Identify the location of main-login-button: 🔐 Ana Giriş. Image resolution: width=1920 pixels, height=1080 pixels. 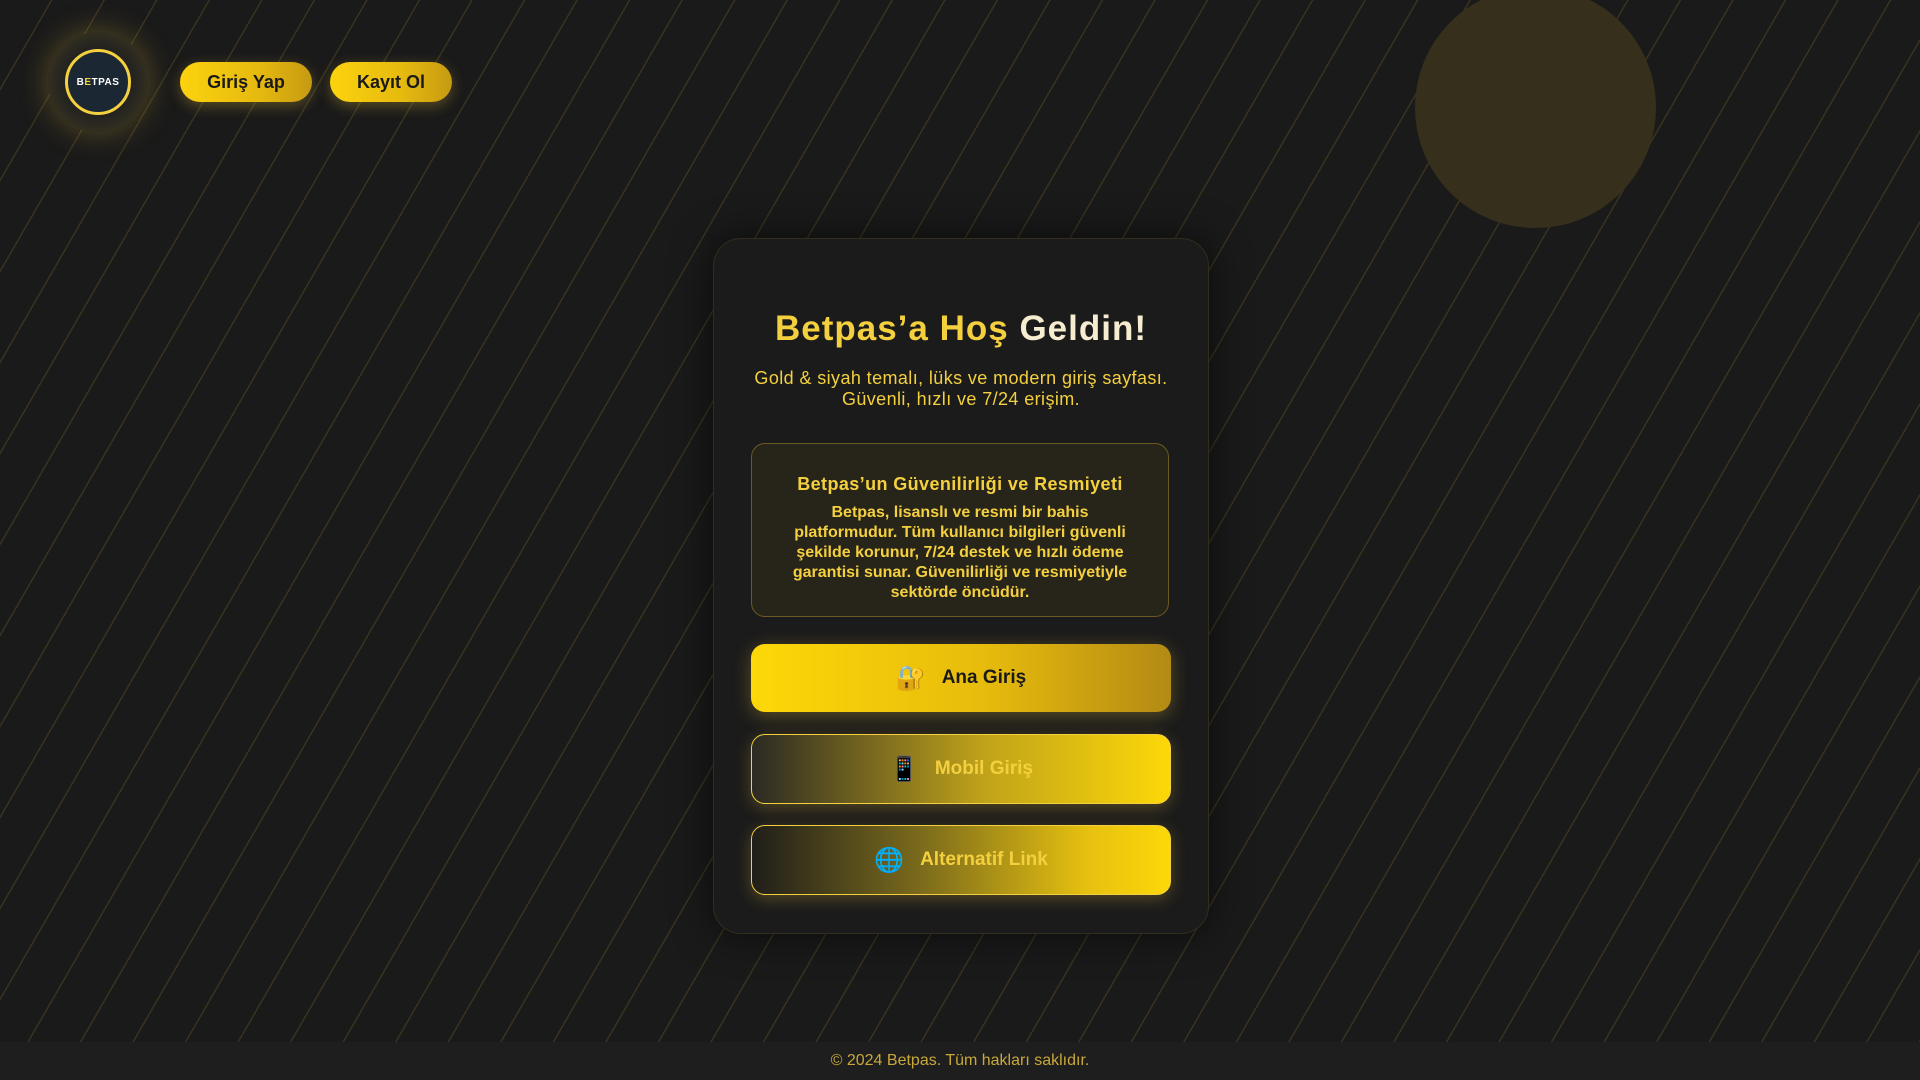
(961, 678).